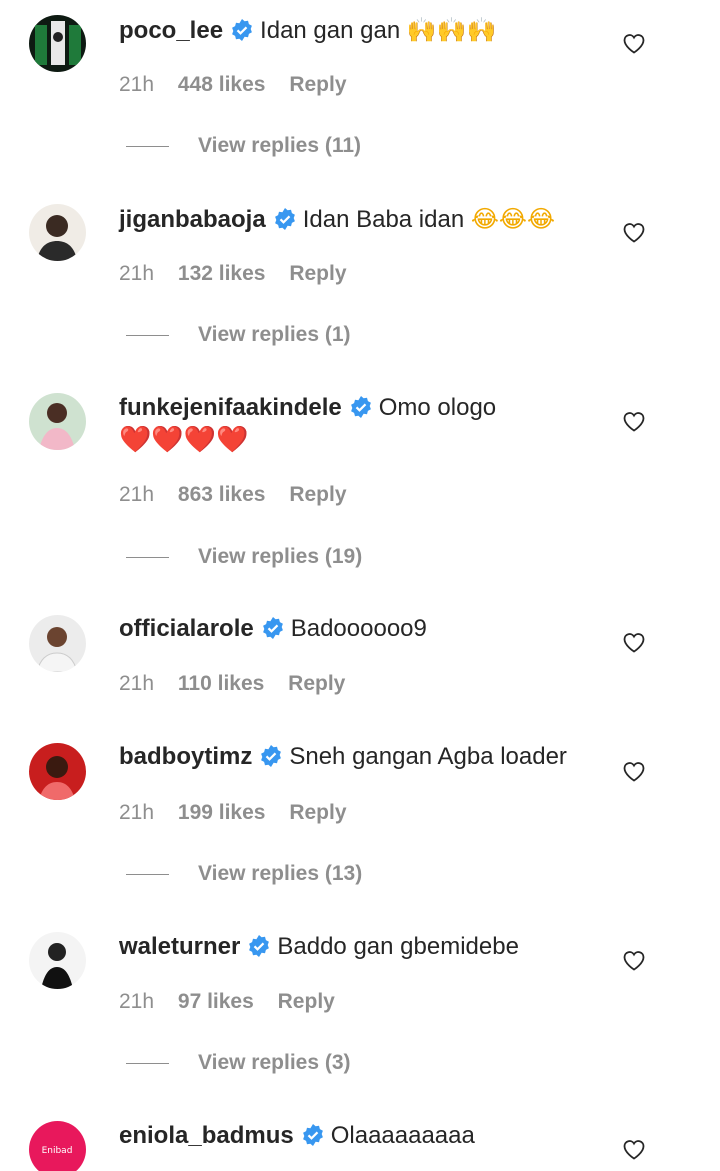 This screenshot has height=1171, width=720. What do you see at coordinates (330, 30) in the screenshot?
I see `comment-text: Idan gan gan` at bounding box center [330, 30].